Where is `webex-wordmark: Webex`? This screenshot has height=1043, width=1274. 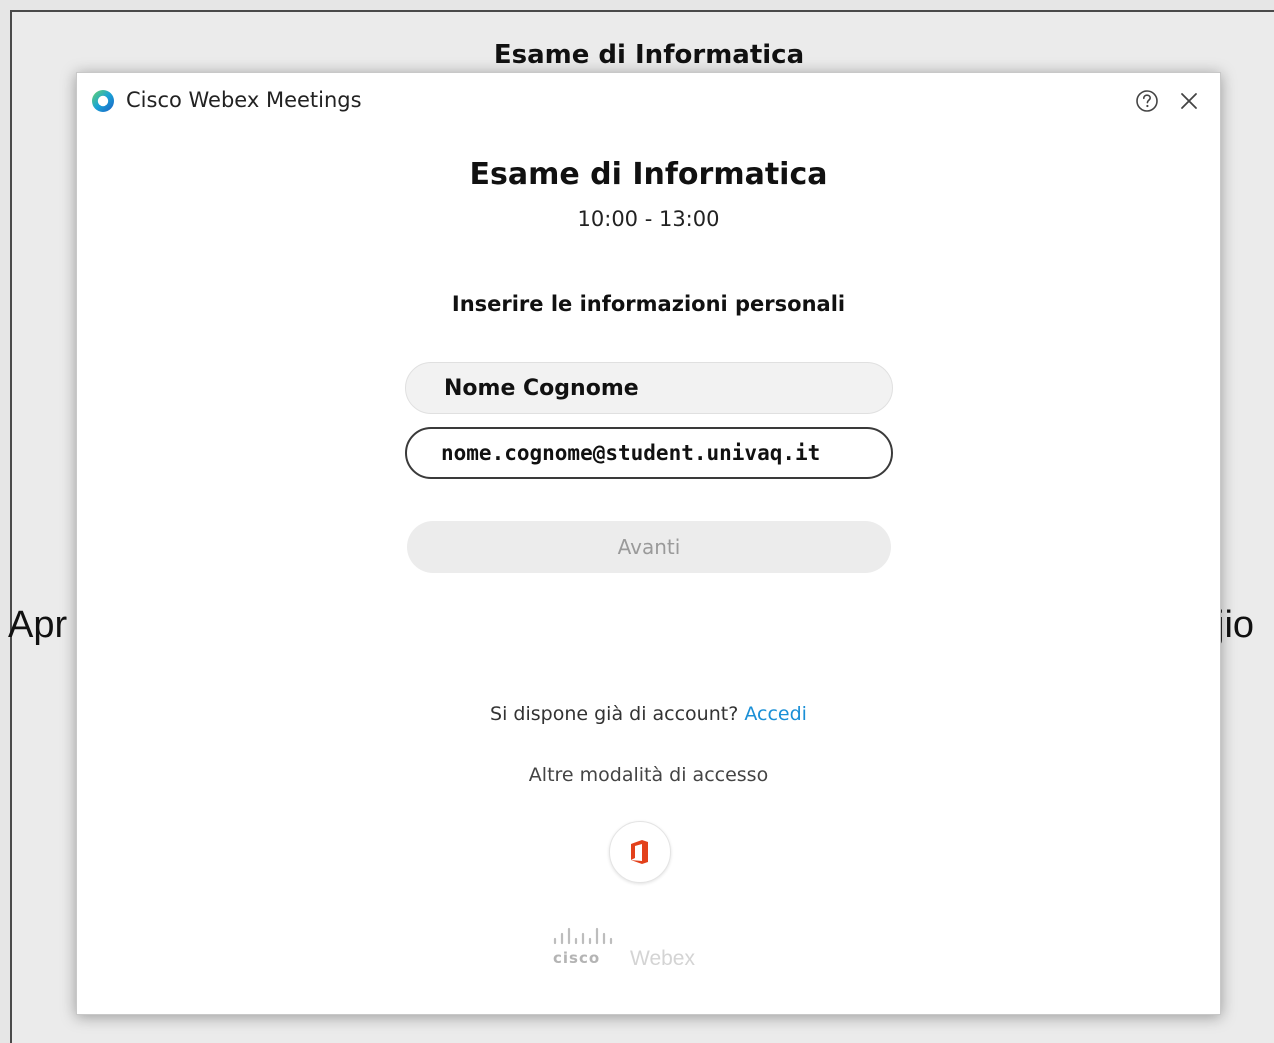 webex-wordmark: Webex is located at coordinates (662, 958).